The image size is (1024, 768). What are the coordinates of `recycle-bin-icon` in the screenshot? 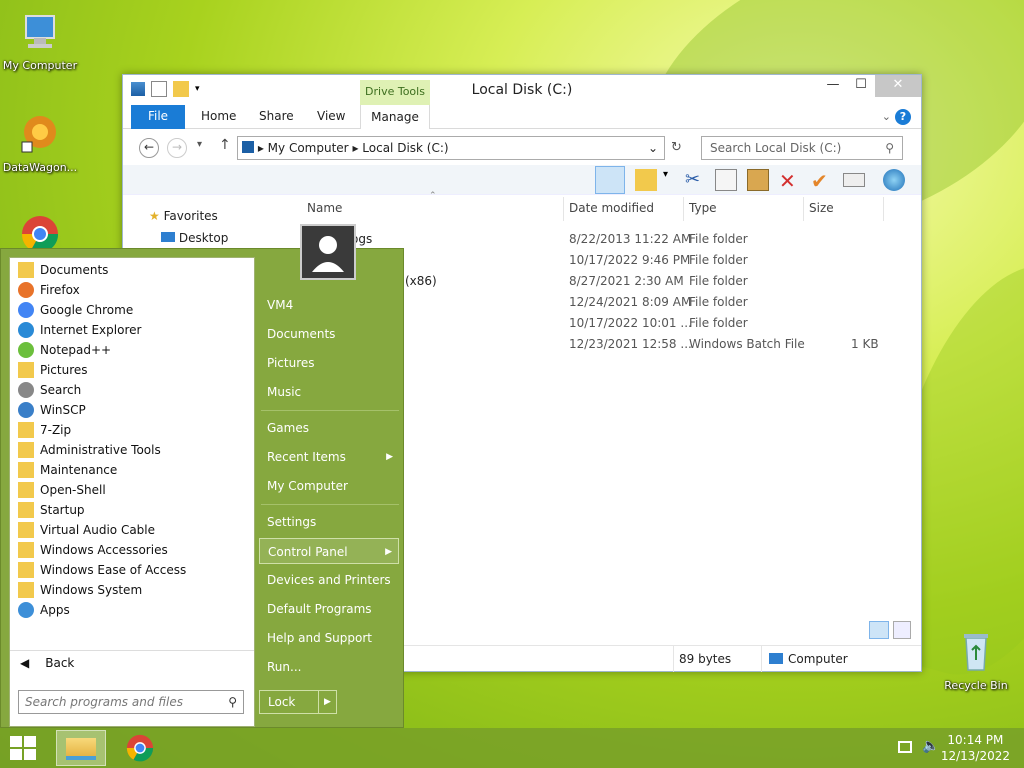 It's located at (976, 652).